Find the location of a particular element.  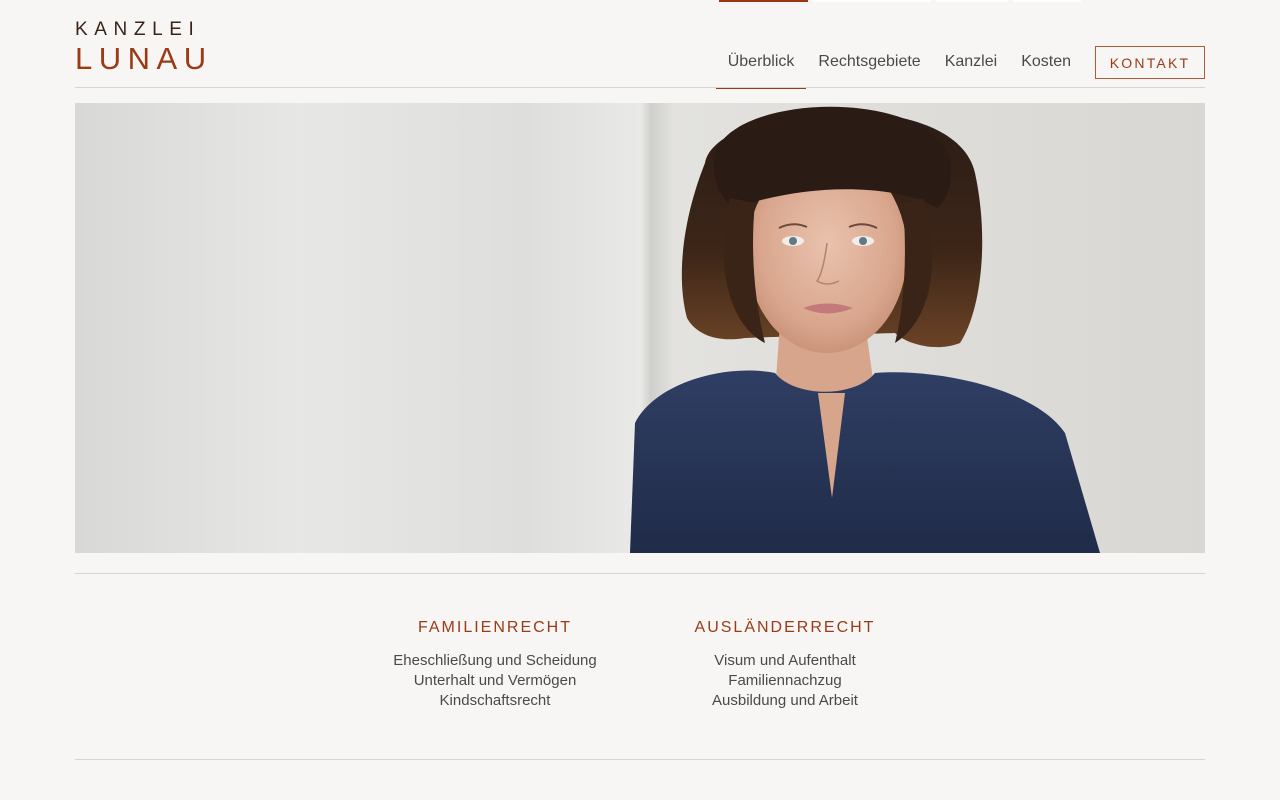

area-link: Ausbildung und Arbeit is located at coordinates (785, 701).